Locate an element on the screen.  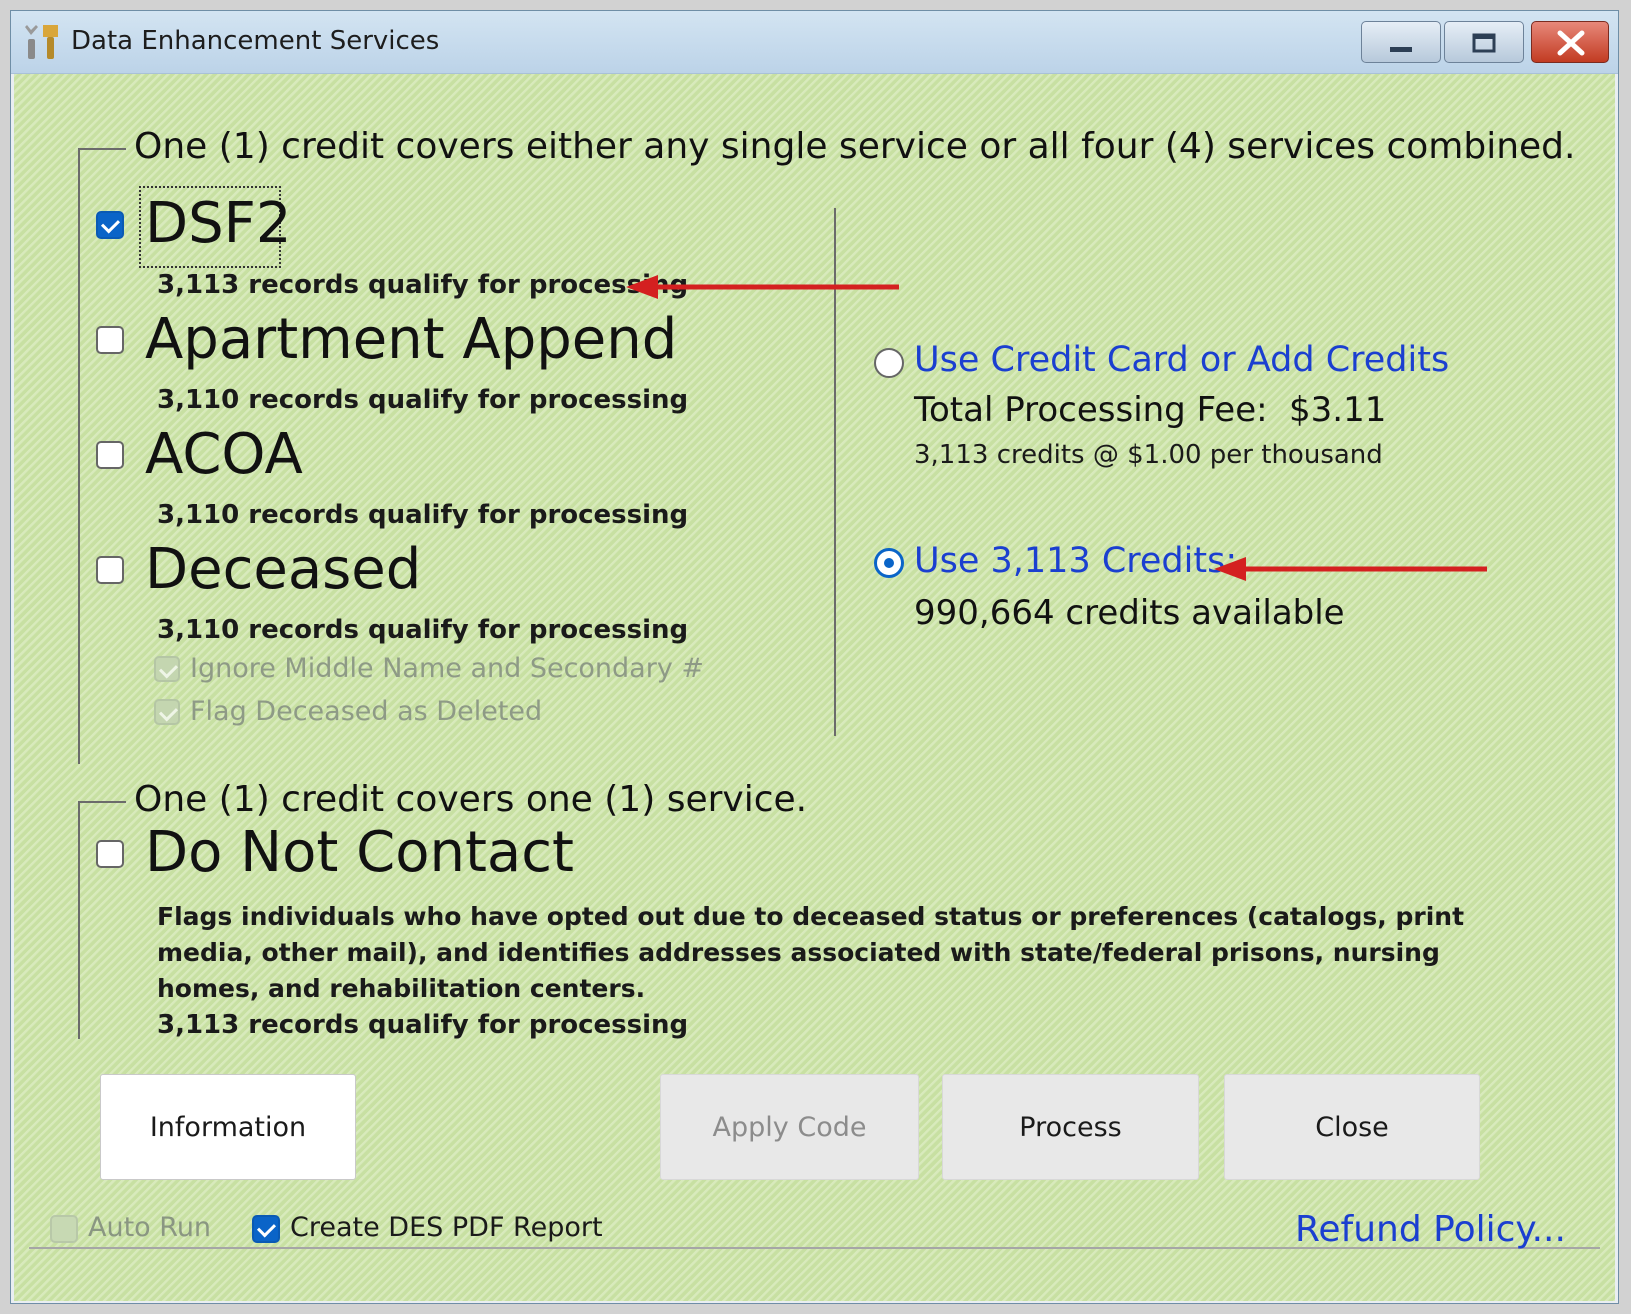
apartment-append-records: 3,110 records qualify for processing is located at coordinates (423, 400).